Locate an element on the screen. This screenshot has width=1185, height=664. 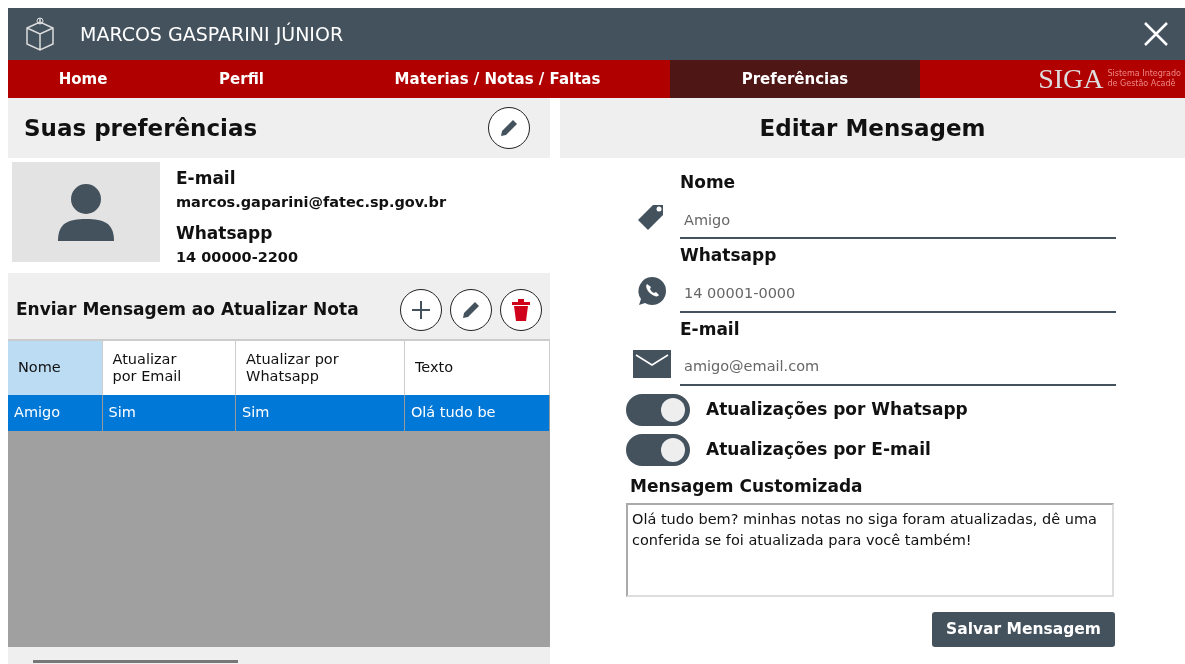
email-text: marcos.gaparini@fatec.sp.gov.br is located at coordinates (311, 202).